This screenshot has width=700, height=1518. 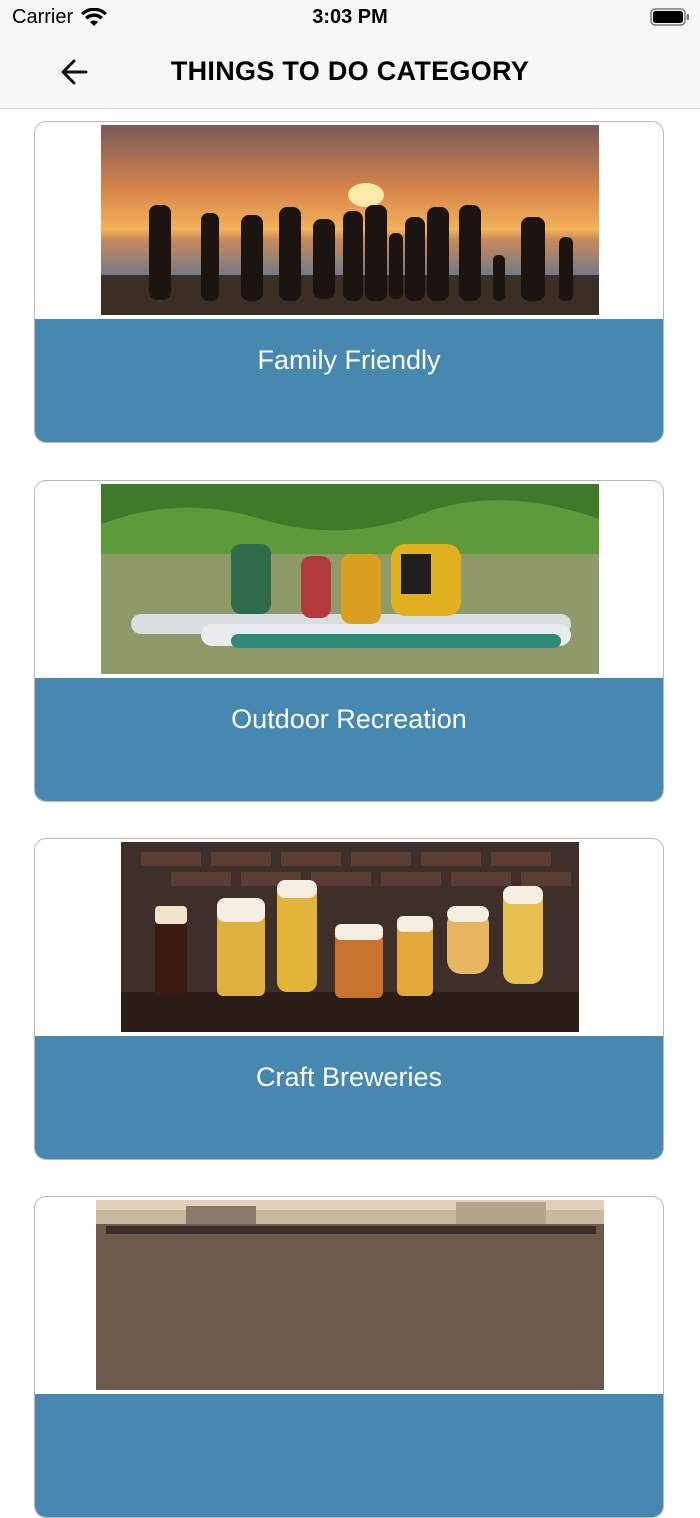 What do you see at coordinates (349, 719) in the screenshot?
I see `category-label: Outdoor Recreation` at bounding box center [349, 719].